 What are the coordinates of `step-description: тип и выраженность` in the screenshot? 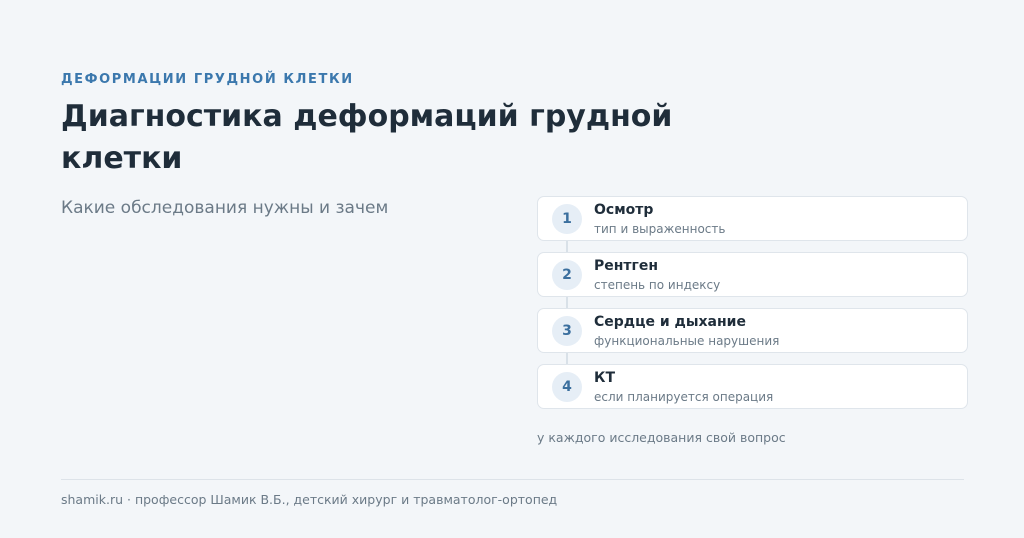 It's located at (660, 229).